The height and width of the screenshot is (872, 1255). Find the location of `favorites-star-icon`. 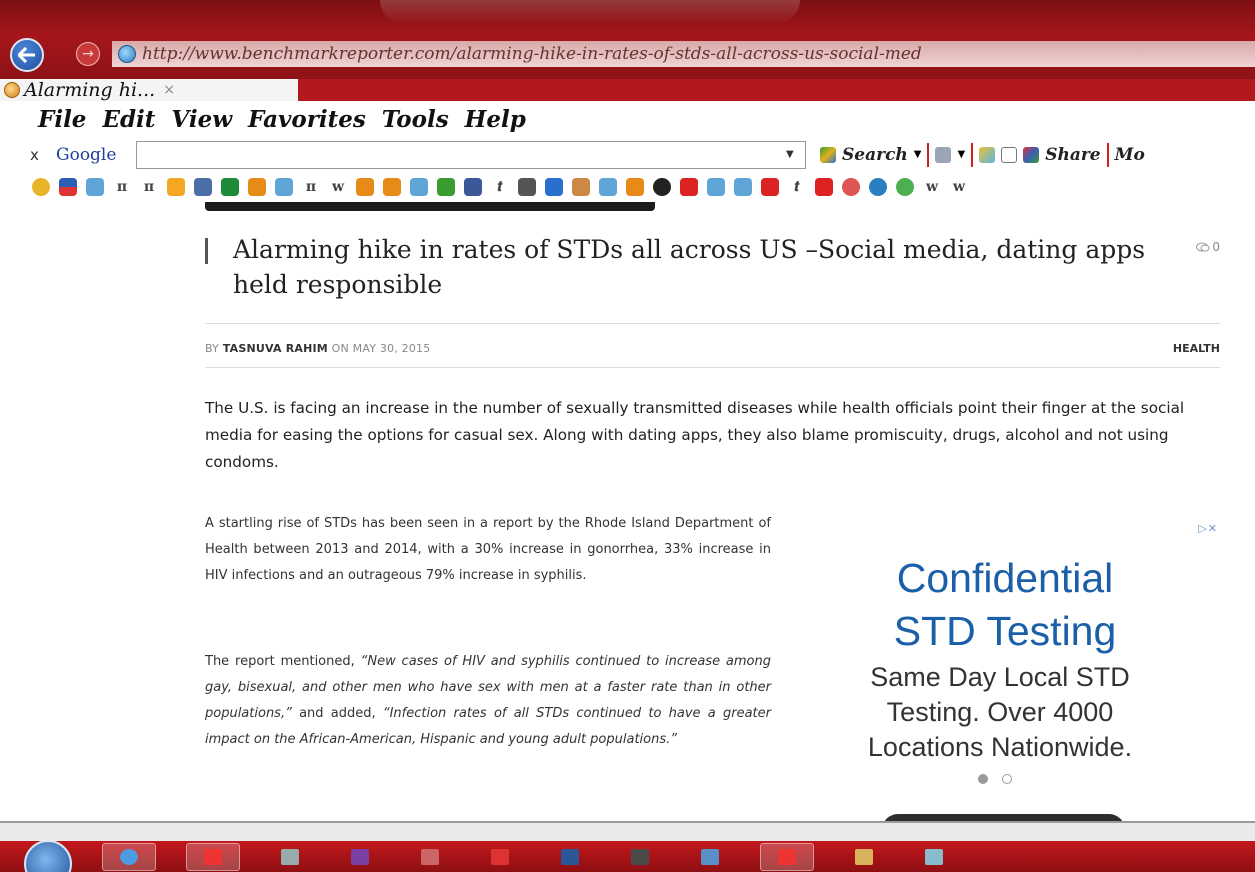

favorites-star-icon is located at coordinates (41, 187).